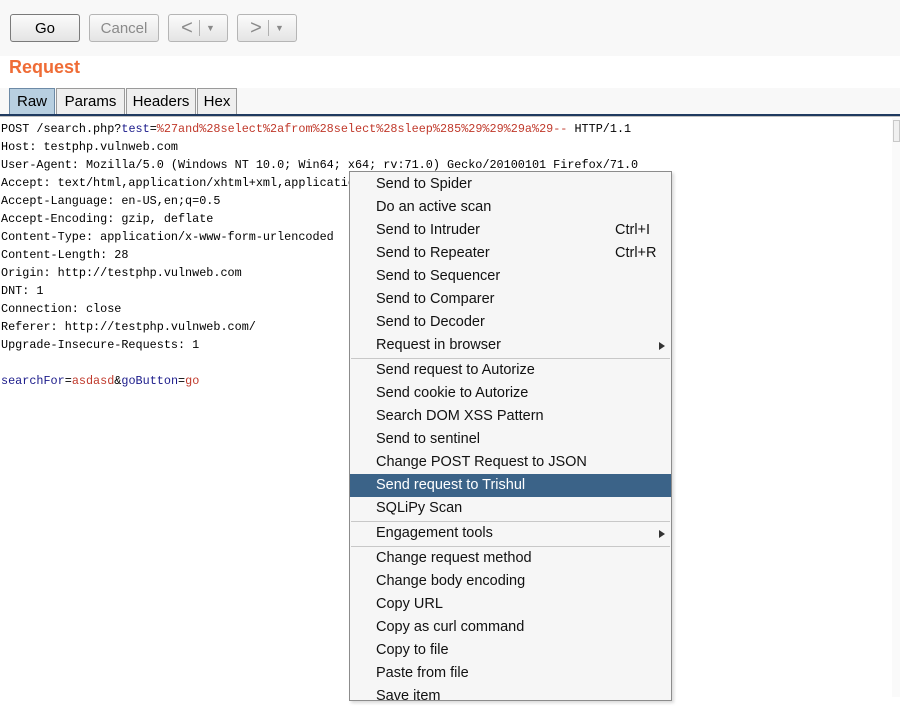  What do you see at coordinates (434, 533) in the screenshot?
I see `menu-item-label: Engagement tools` at bounding box center [434, 533].